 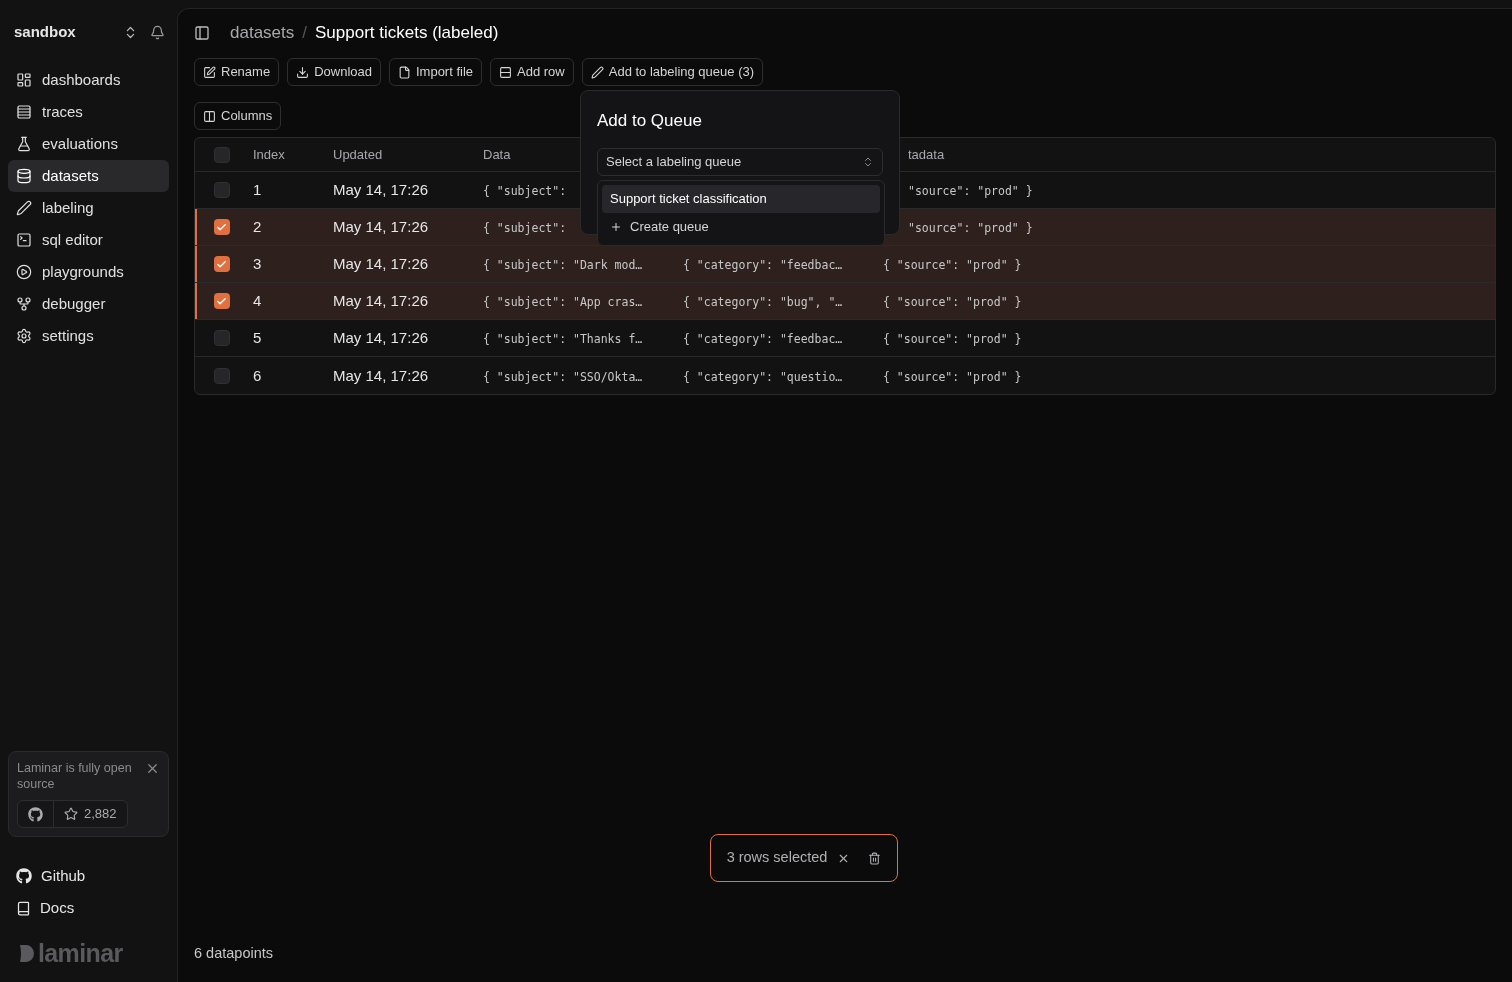 What do you see at coordinates (650, 121) in the screenshot?
I see `popover-title: Add to Queue` at bounding box center [650, 121].